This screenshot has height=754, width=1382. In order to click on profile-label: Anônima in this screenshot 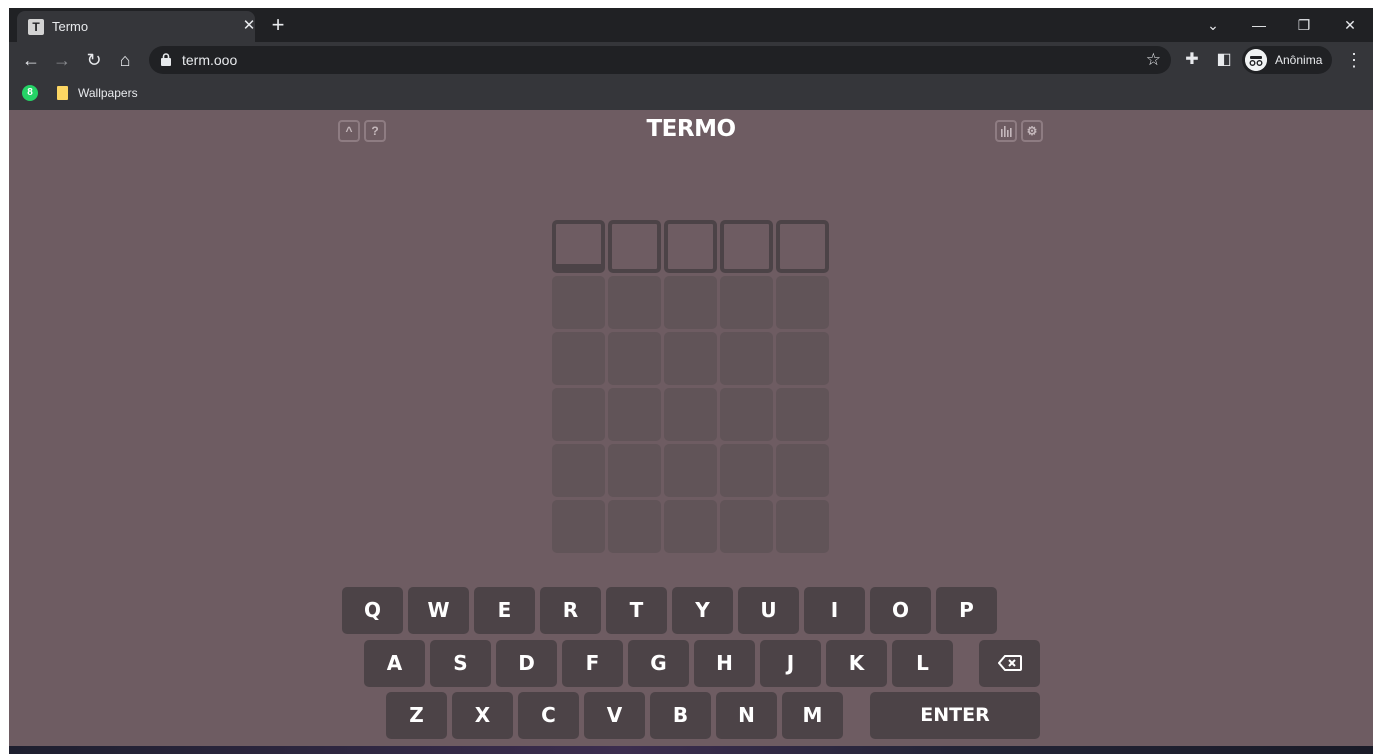, I will do `click(1299, 60)`.